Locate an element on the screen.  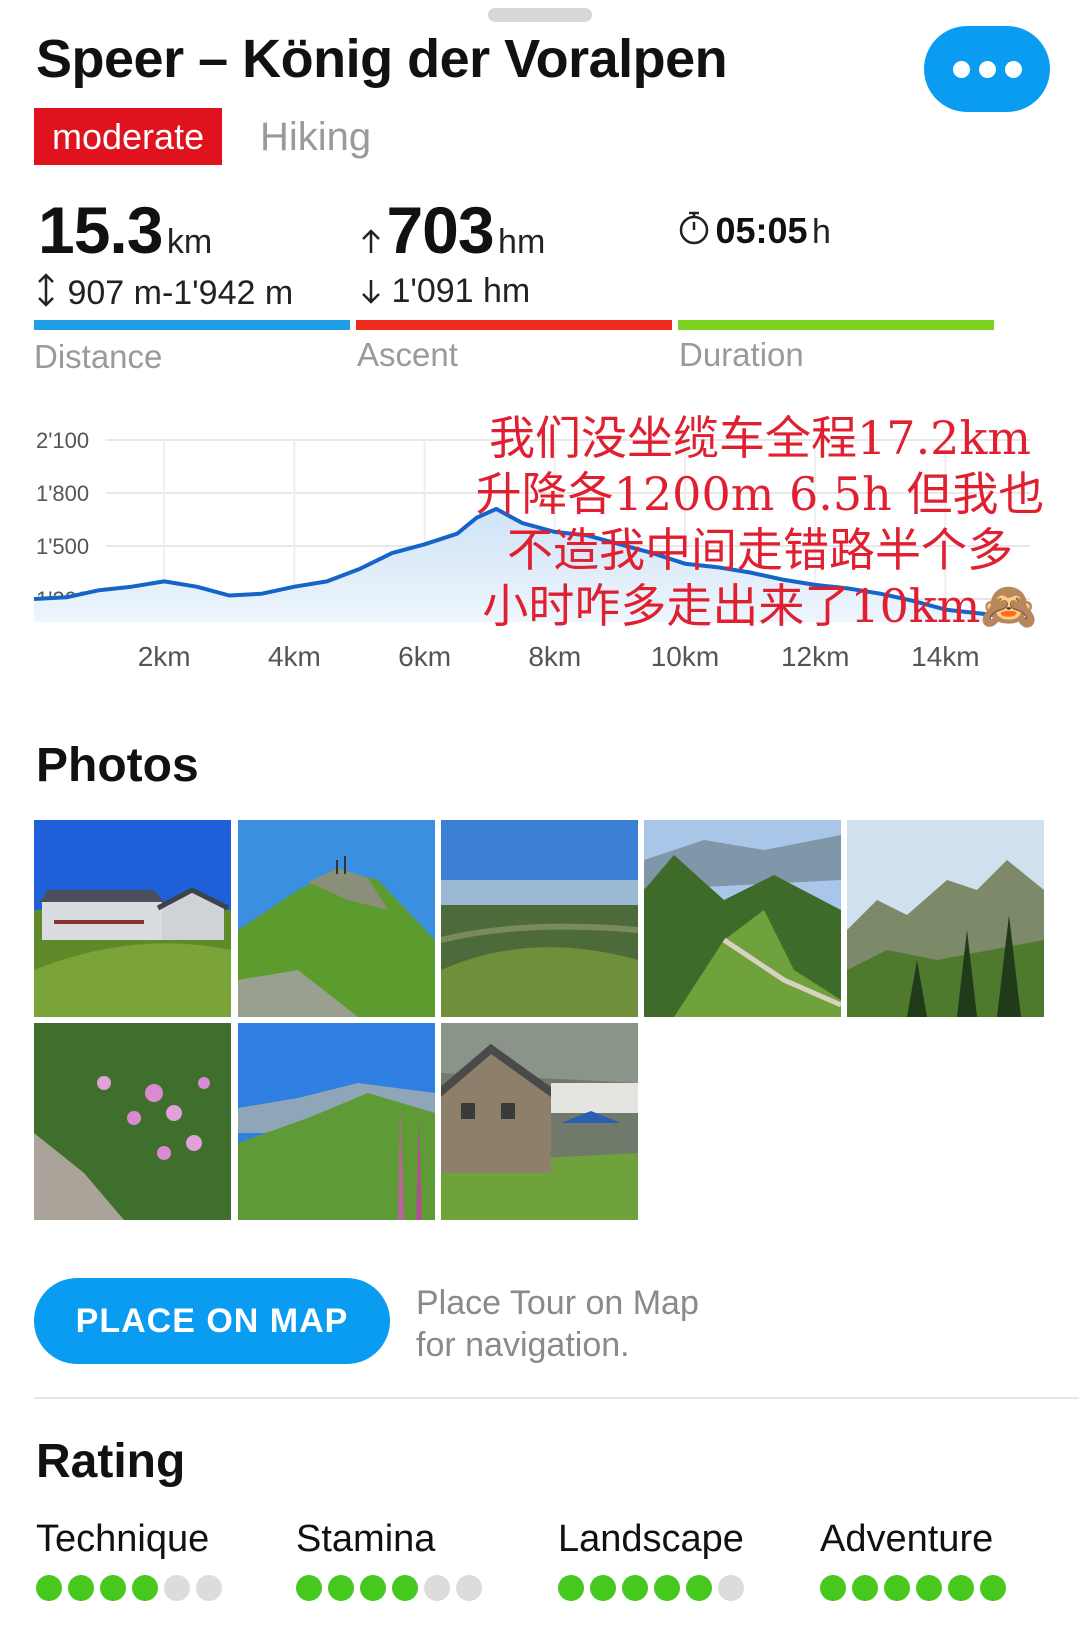
wildflower-meadow-photo is located at coordinates (336, 1121).